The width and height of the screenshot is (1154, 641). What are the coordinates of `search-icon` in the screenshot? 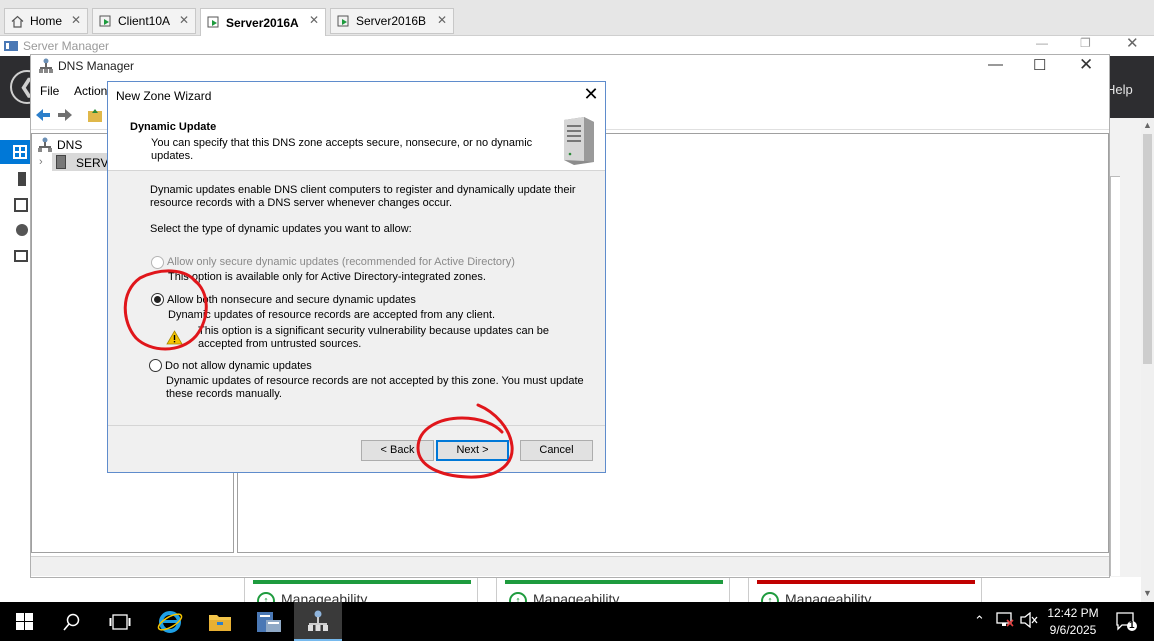 It's located at (71, 622).